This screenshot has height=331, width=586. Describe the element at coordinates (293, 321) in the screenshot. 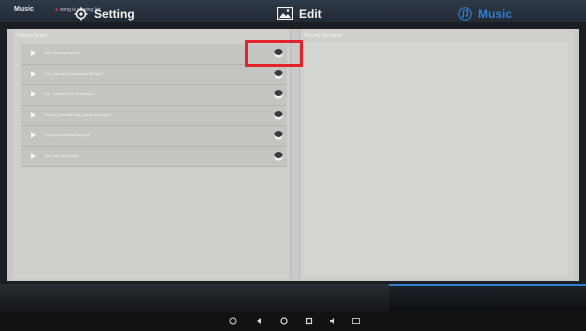

I see `system-nav-bar` at that location.